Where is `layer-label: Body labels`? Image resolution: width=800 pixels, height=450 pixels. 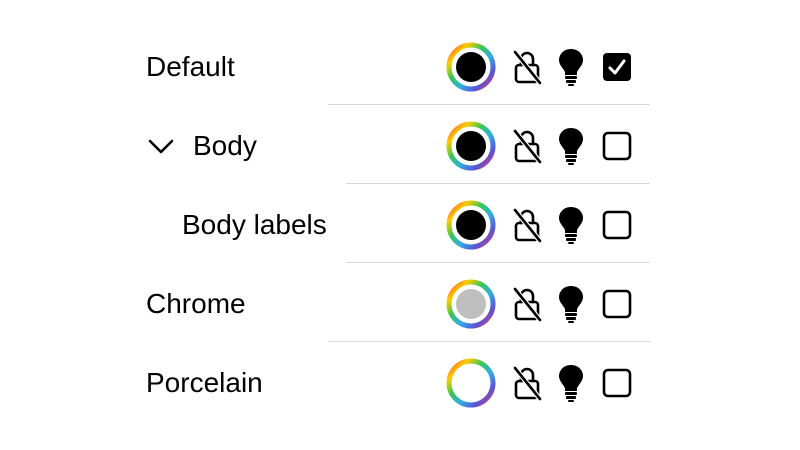 layer-label: Body labels is located at coordinates (254, 224).